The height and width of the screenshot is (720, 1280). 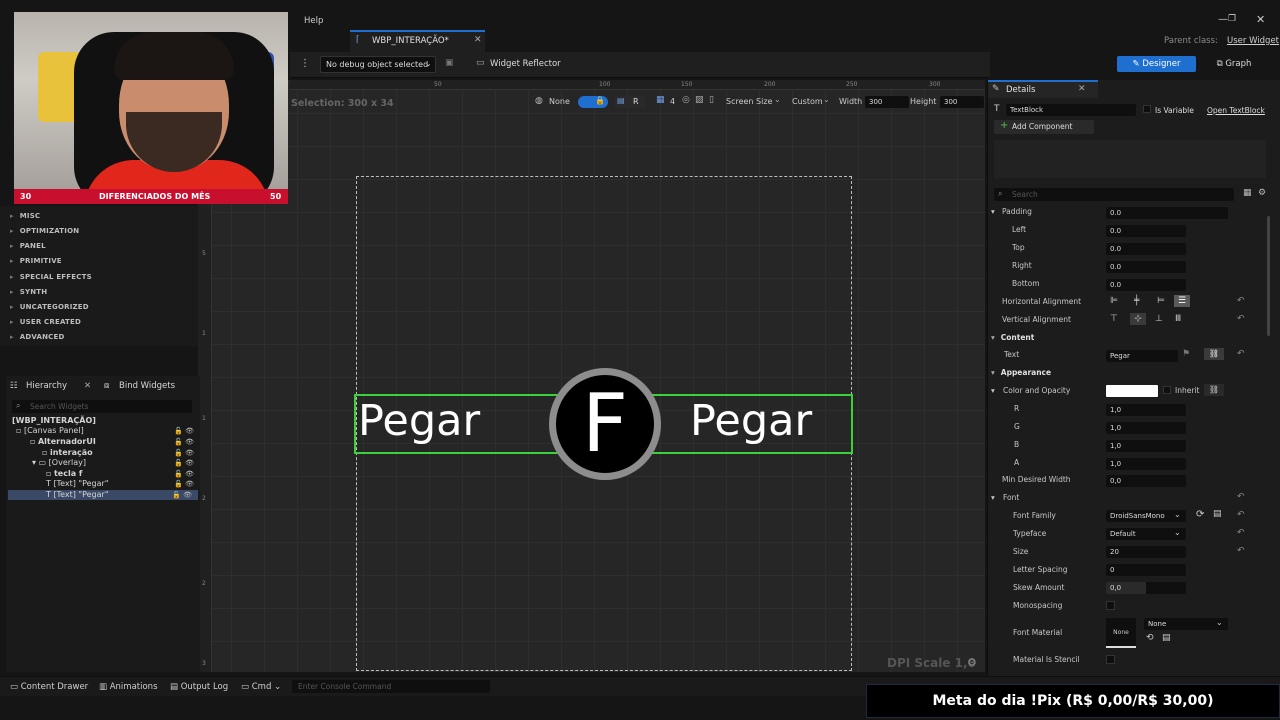 I want to click on parent-class-link: User Widget, so click(x=1253, y=41).